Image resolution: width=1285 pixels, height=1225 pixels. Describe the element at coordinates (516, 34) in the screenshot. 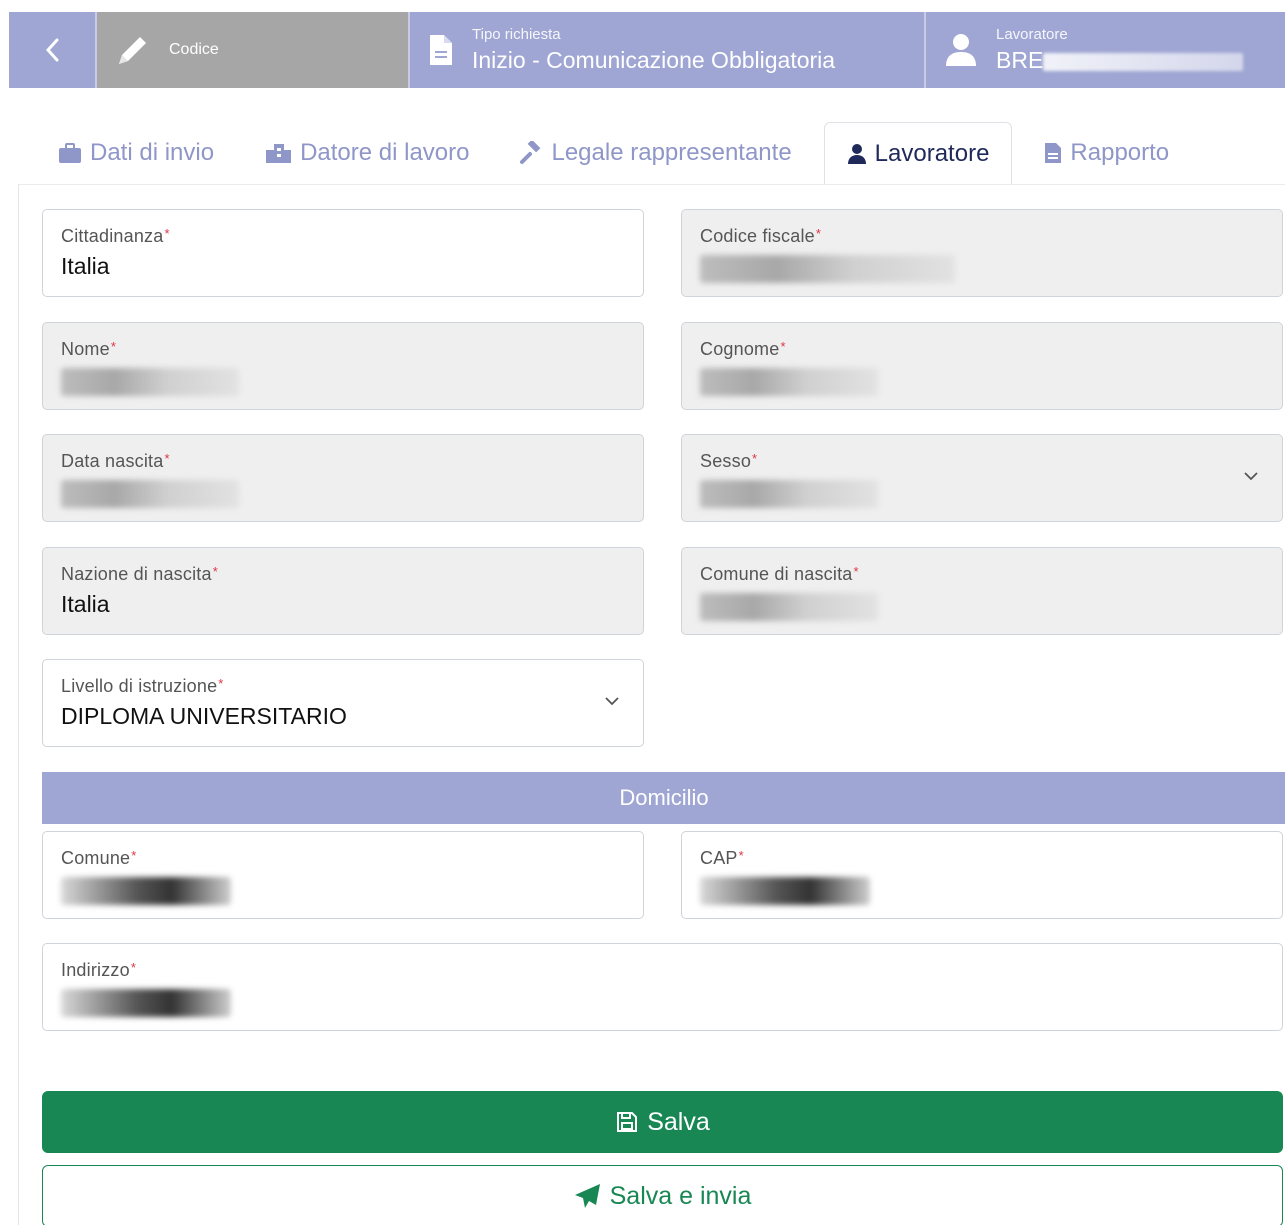

I see `request-type-label: Tipo richiesta` at that location.